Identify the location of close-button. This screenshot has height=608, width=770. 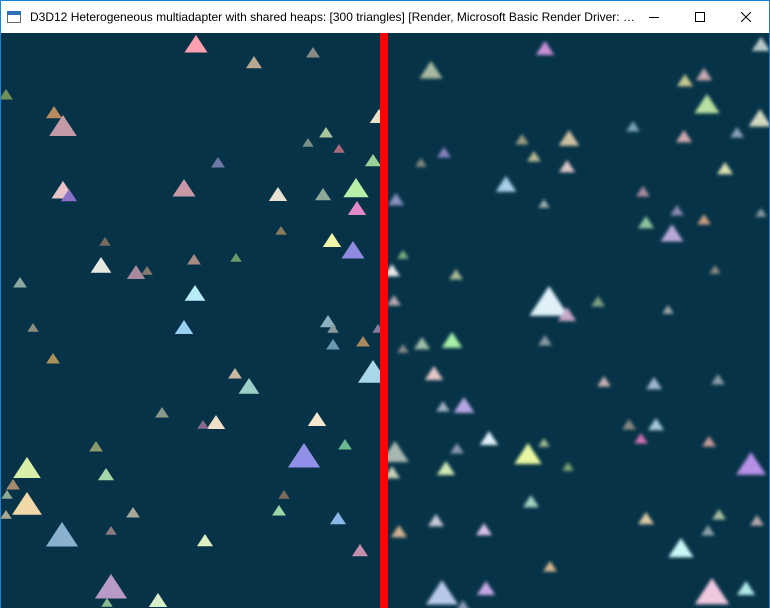
(746, 17).